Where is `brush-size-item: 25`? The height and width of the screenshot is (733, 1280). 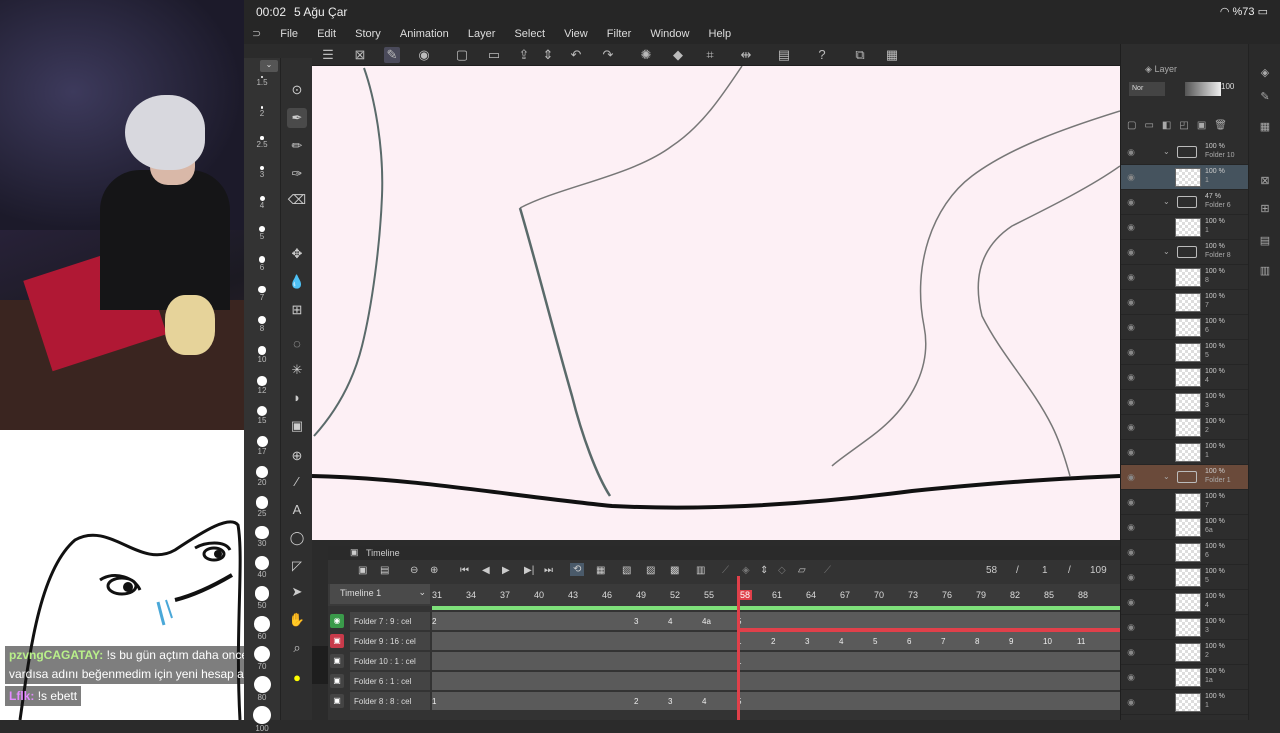 brush-size-item: 25 is located at coordinates (262, 507).